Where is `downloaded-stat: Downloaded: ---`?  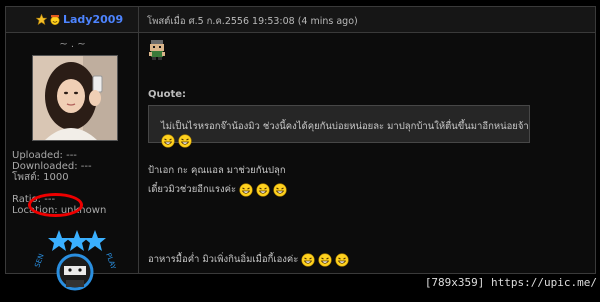
downloaded-stat: Downloaded: --- is located at coordinates (52, 166).